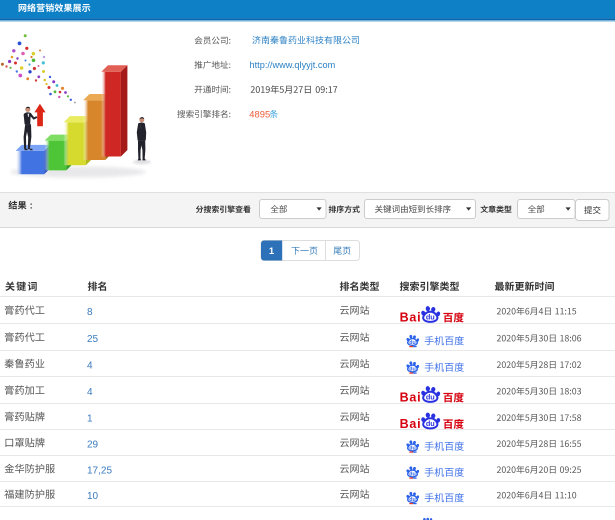 The image size is (615, 520). I want to click on svg-text: http://www.qlyyjt.com, so click(293, 65).